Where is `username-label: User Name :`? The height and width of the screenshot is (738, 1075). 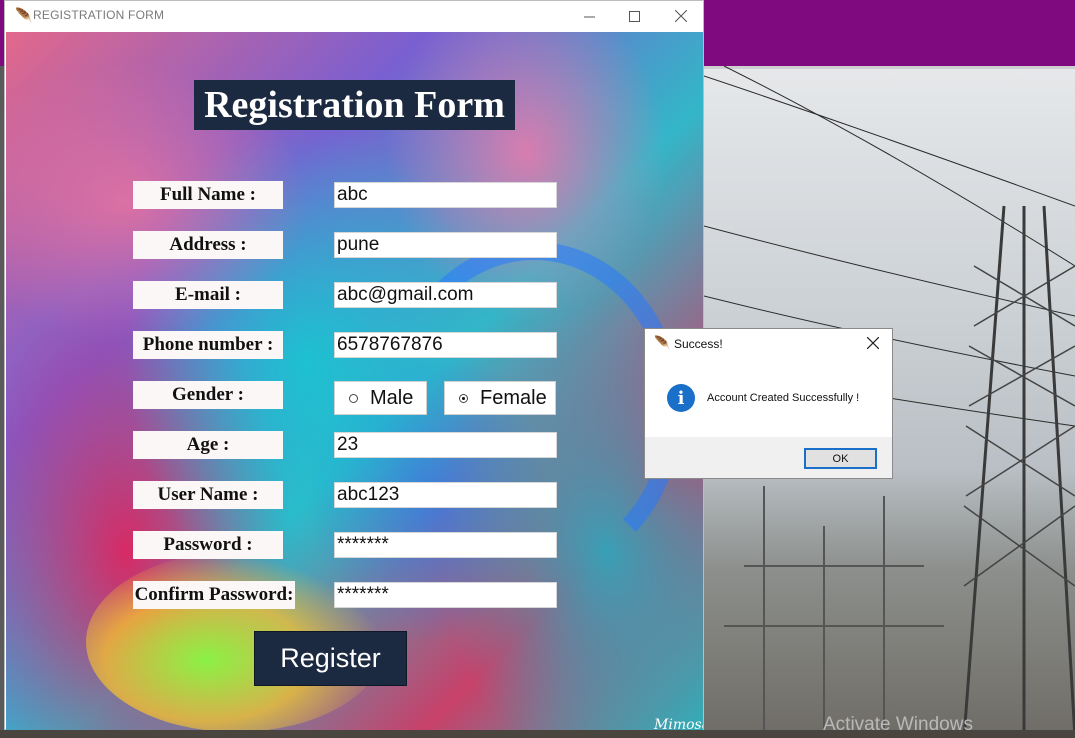 username-label: User Name : is located at coordinates (208, 495).